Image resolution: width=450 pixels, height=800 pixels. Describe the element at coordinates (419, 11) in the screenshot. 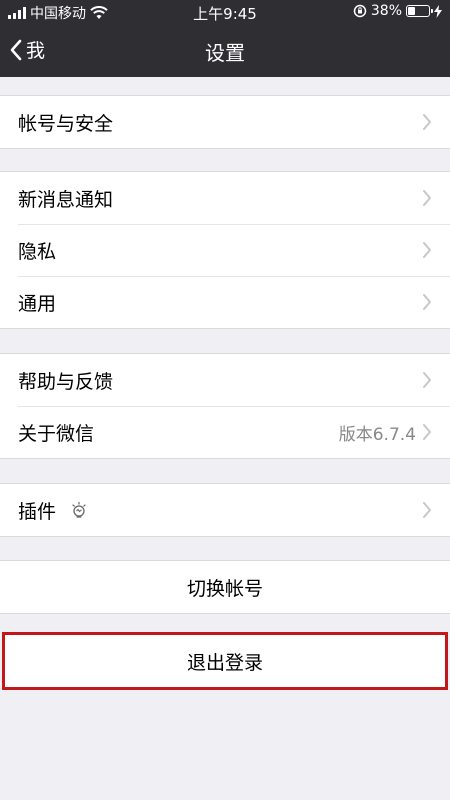

I see `battery-icon` at that location.